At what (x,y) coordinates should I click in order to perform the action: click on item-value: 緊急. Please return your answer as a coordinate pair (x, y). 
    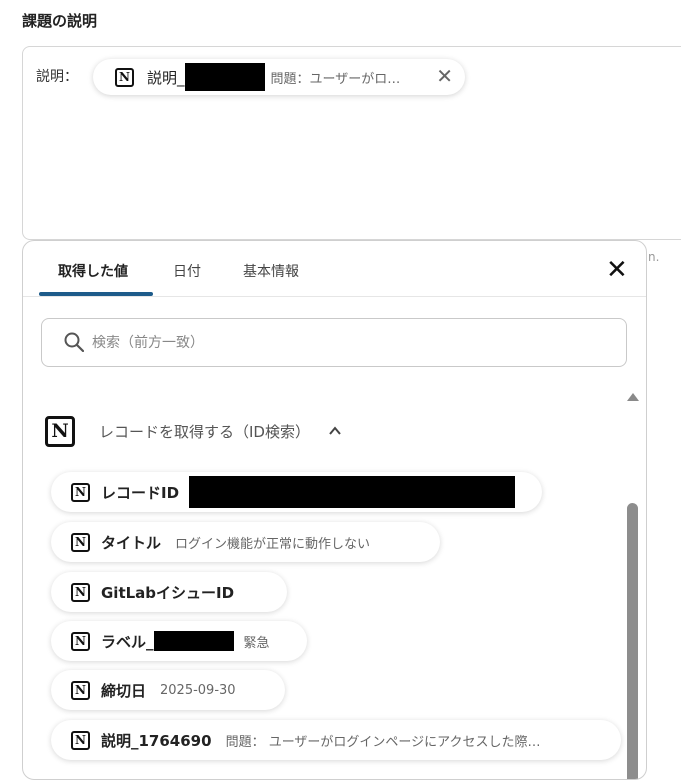
    Looking at the image, I should click on (256, 643).